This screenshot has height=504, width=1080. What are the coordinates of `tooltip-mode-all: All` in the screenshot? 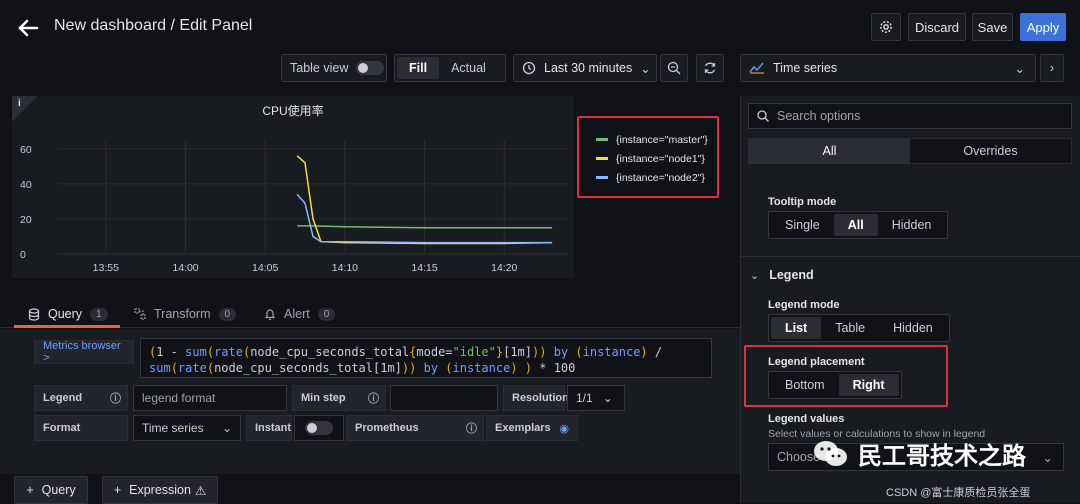 It's located at (855, 225).